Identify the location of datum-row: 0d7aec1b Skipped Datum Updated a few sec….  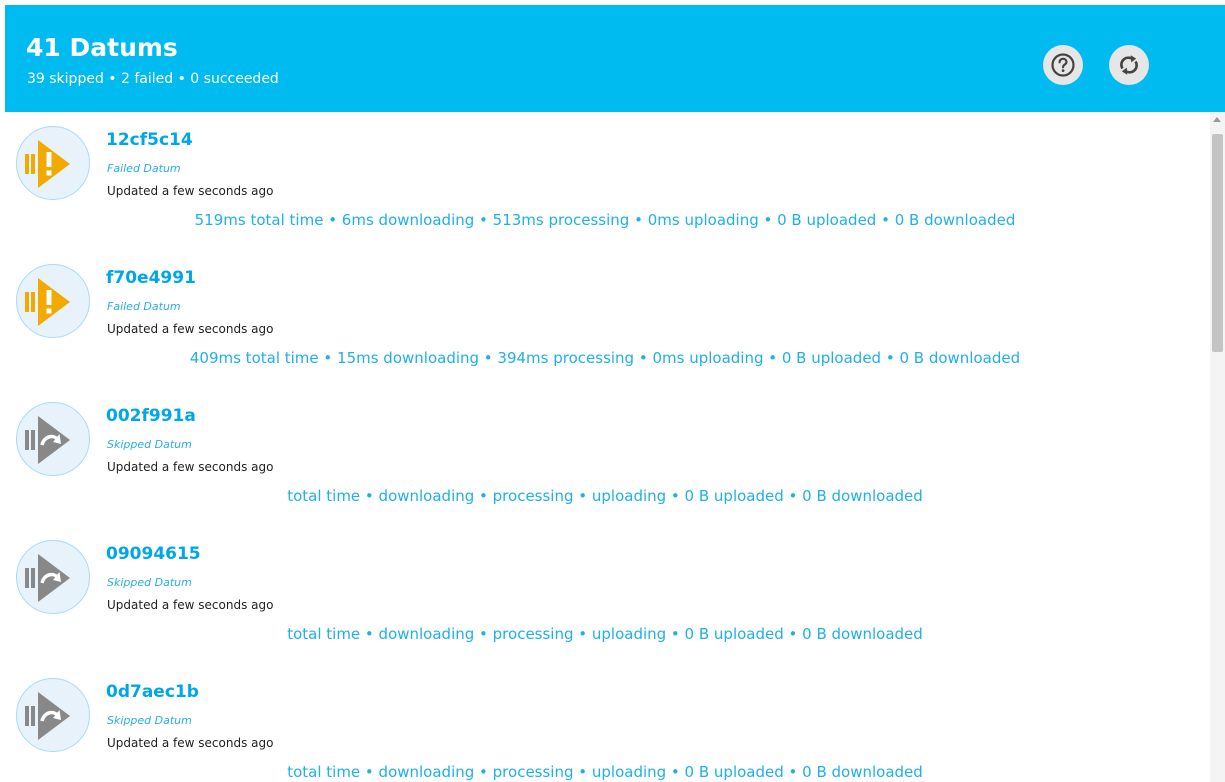
(605, 723).